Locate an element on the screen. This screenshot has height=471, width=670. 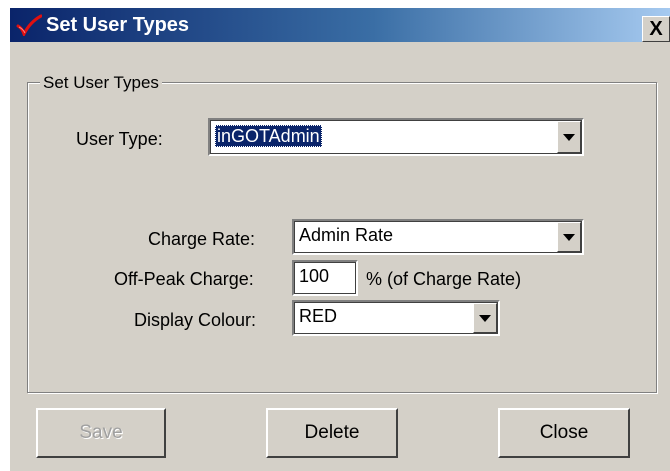
charge-rate-select: Admin Rate is located at coordinates (438, 237).